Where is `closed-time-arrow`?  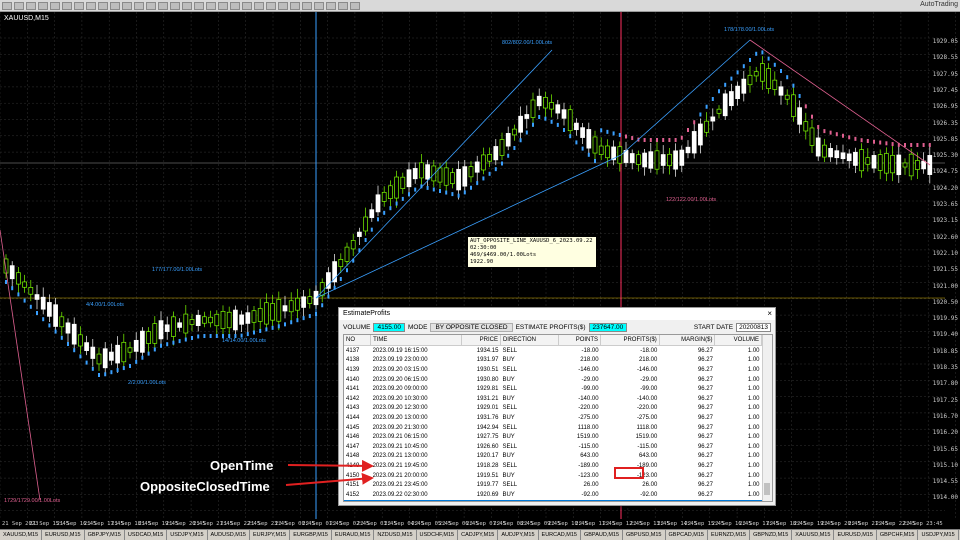 closed-time-arrow is located at coordinates (329, 479).